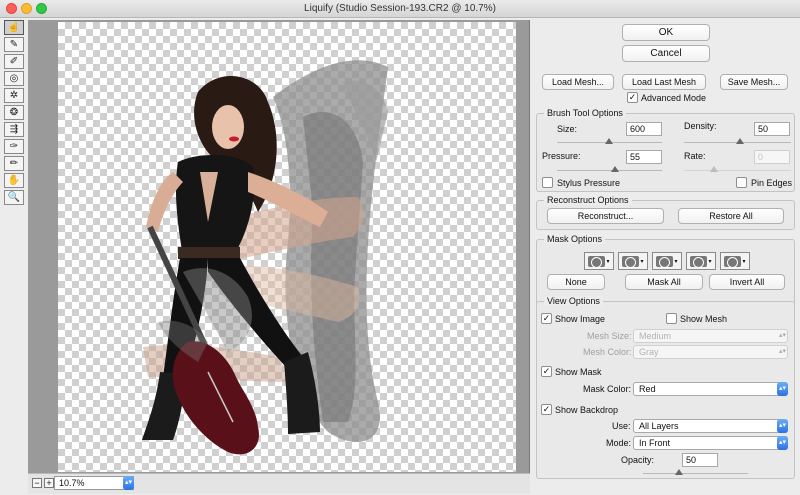  I want to click on show-image-label: Show Image, so click(580, 319).